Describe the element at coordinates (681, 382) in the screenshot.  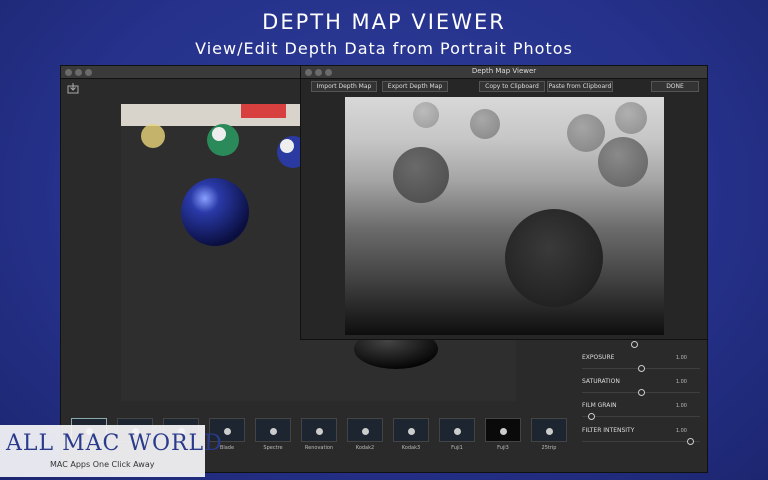
I see `saturation-value: 1.00` at that location.